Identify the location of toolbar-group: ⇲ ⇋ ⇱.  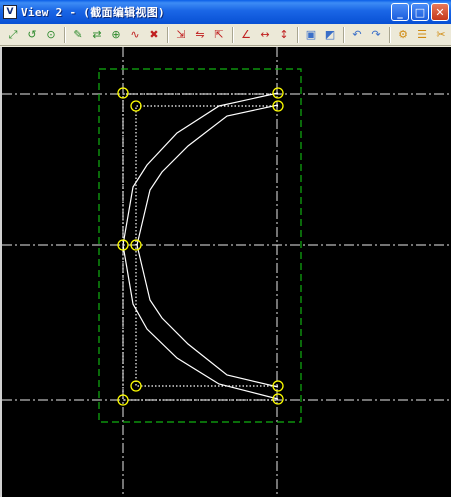
(200, 35).